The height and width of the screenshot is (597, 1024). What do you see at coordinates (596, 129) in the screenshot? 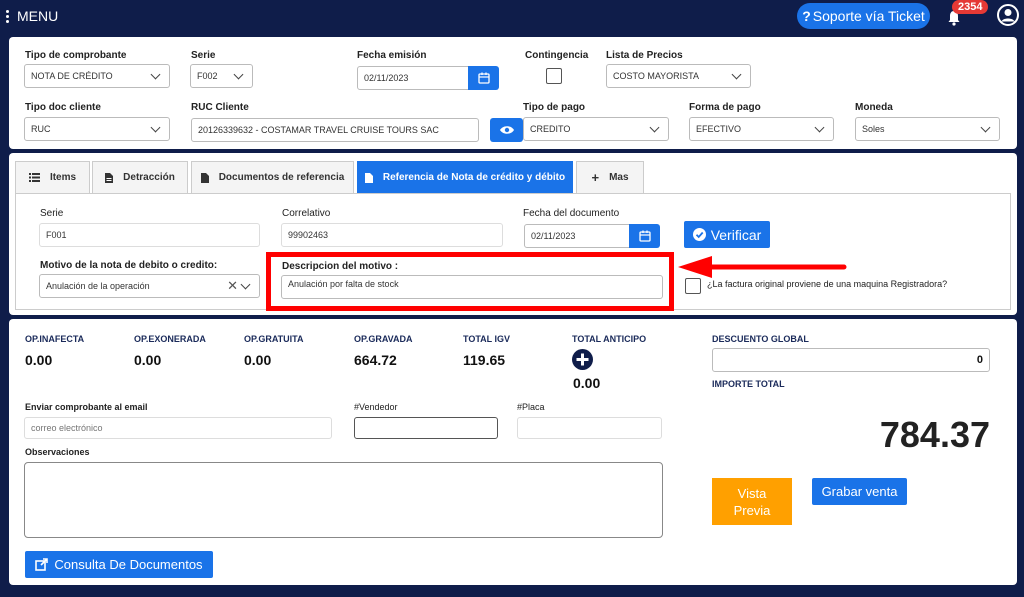
I see `tipo-pago-select: CREDITO` at bounding box center [596, 129].